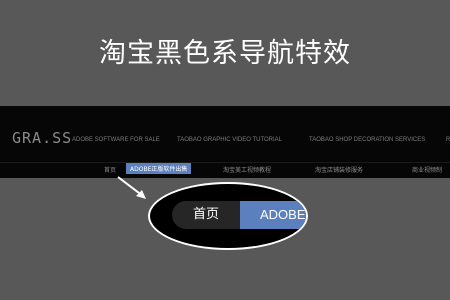 This screenshot has height=300, width=450. I want to click on pointer-arrow-icon, so click(131, 187).